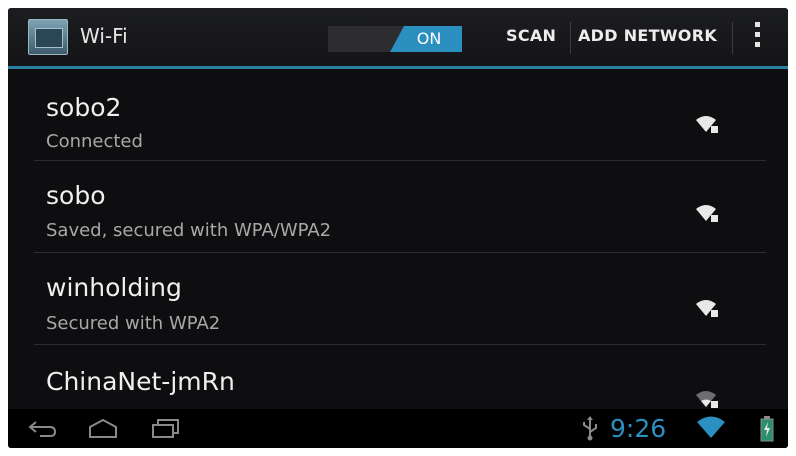 The width and height of the screenshot is (796, 456). I want to click on action-bar: Wi-Fi ON SCAN ADD NETWORK, so click(398, 37).